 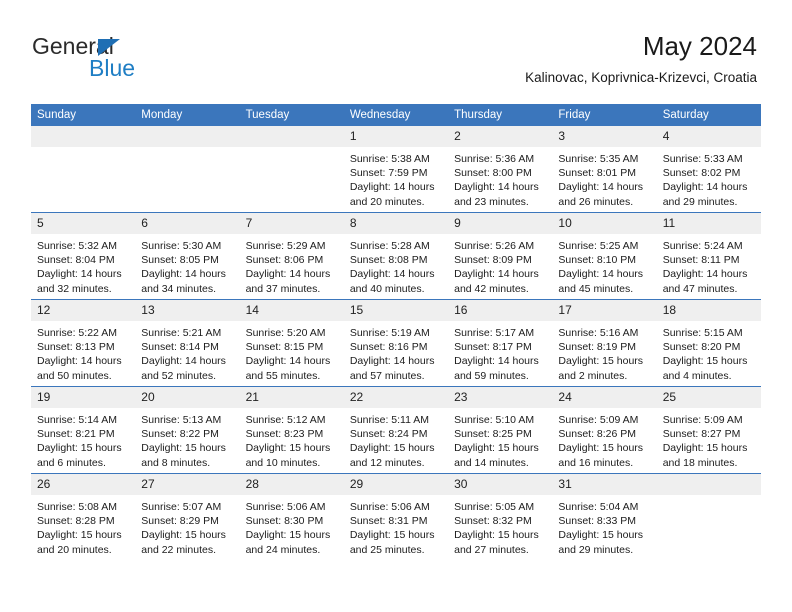 I want to click on sunrise-time: Sunrise: 5:32 AM, so click(x=77, y=246).